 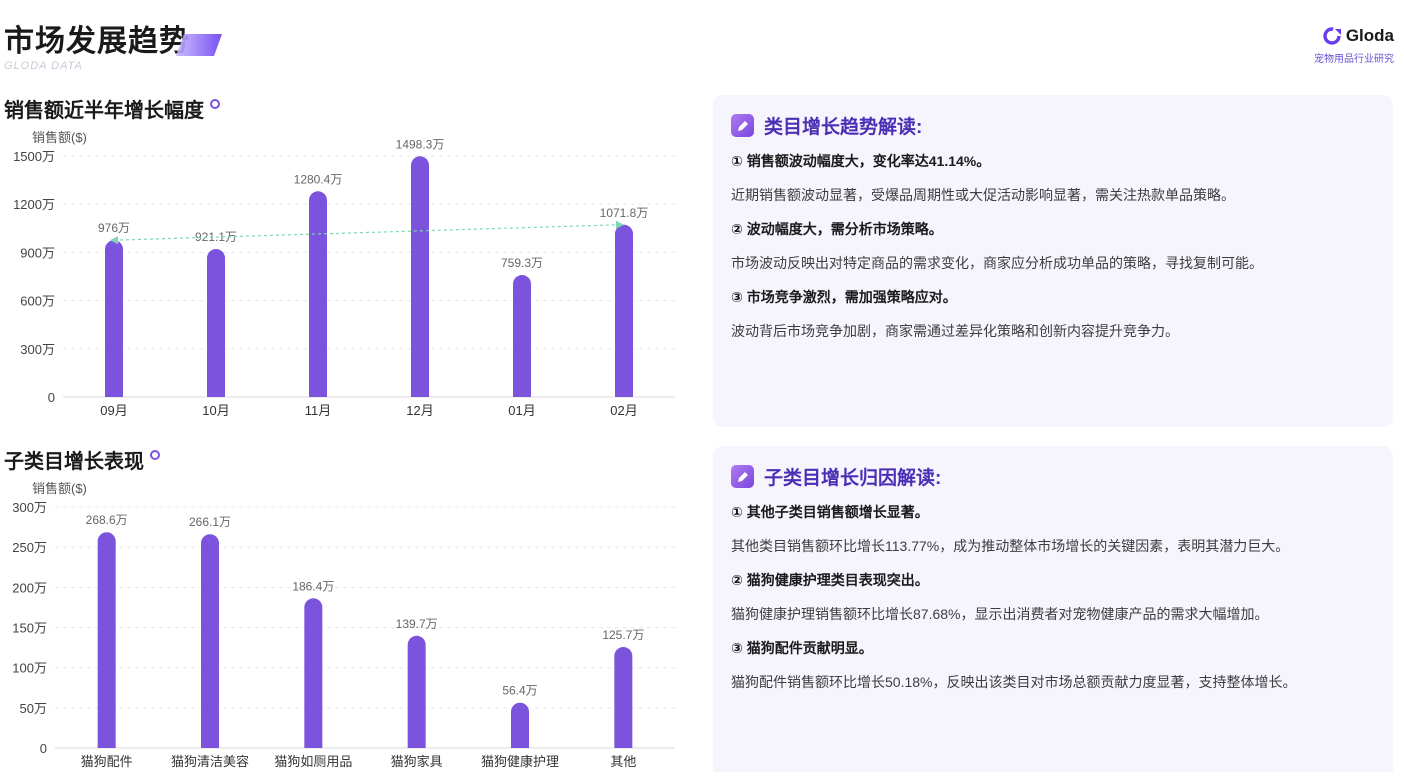 I want to click on insight-head: ① 销售额波动幅度大，变化率达41.14%。, so click(x=861, y=161).